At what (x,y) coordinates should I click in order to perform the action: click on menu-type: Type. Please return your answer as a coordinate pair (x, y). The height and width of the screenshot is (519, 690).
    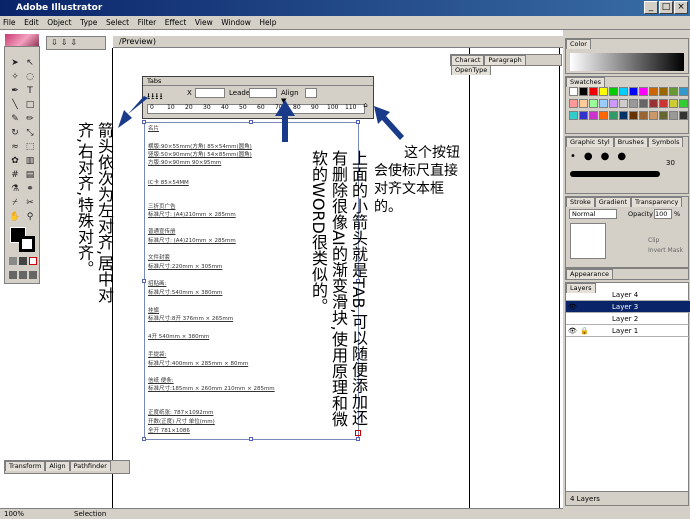
    Looking at the image, I should click on (88, 22).